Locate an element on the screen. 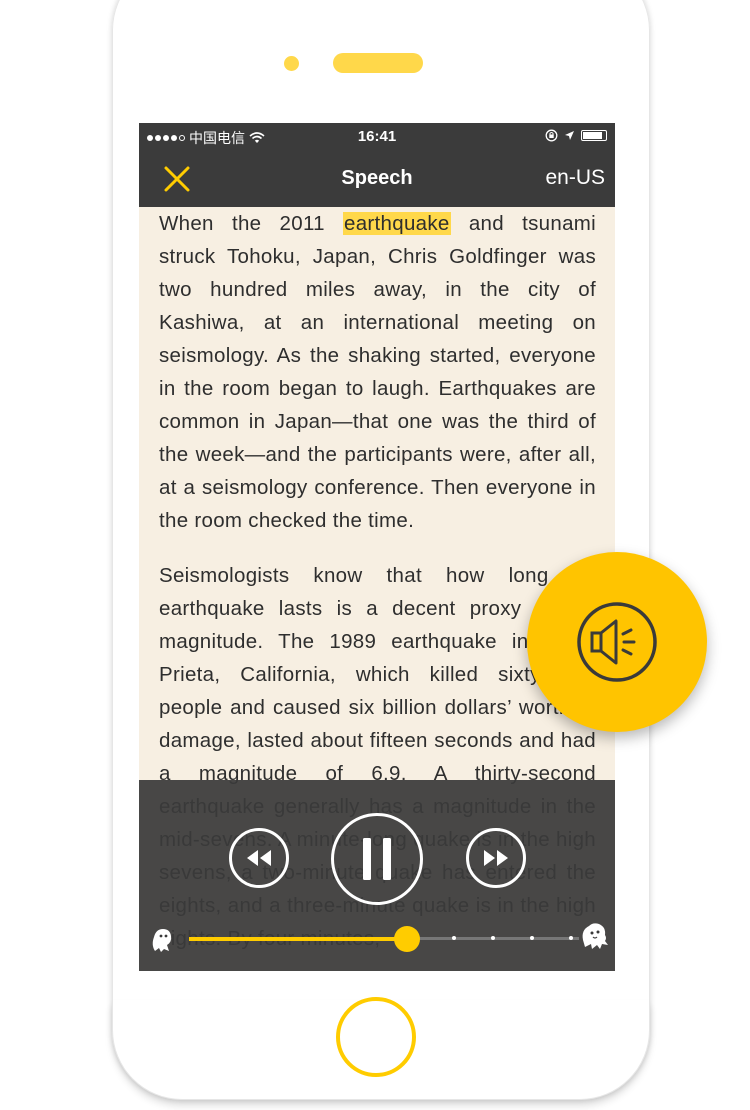 Image resolution: width=750 pixels, height=1110 pixels. pause-button is located at coordinates (377, 859).